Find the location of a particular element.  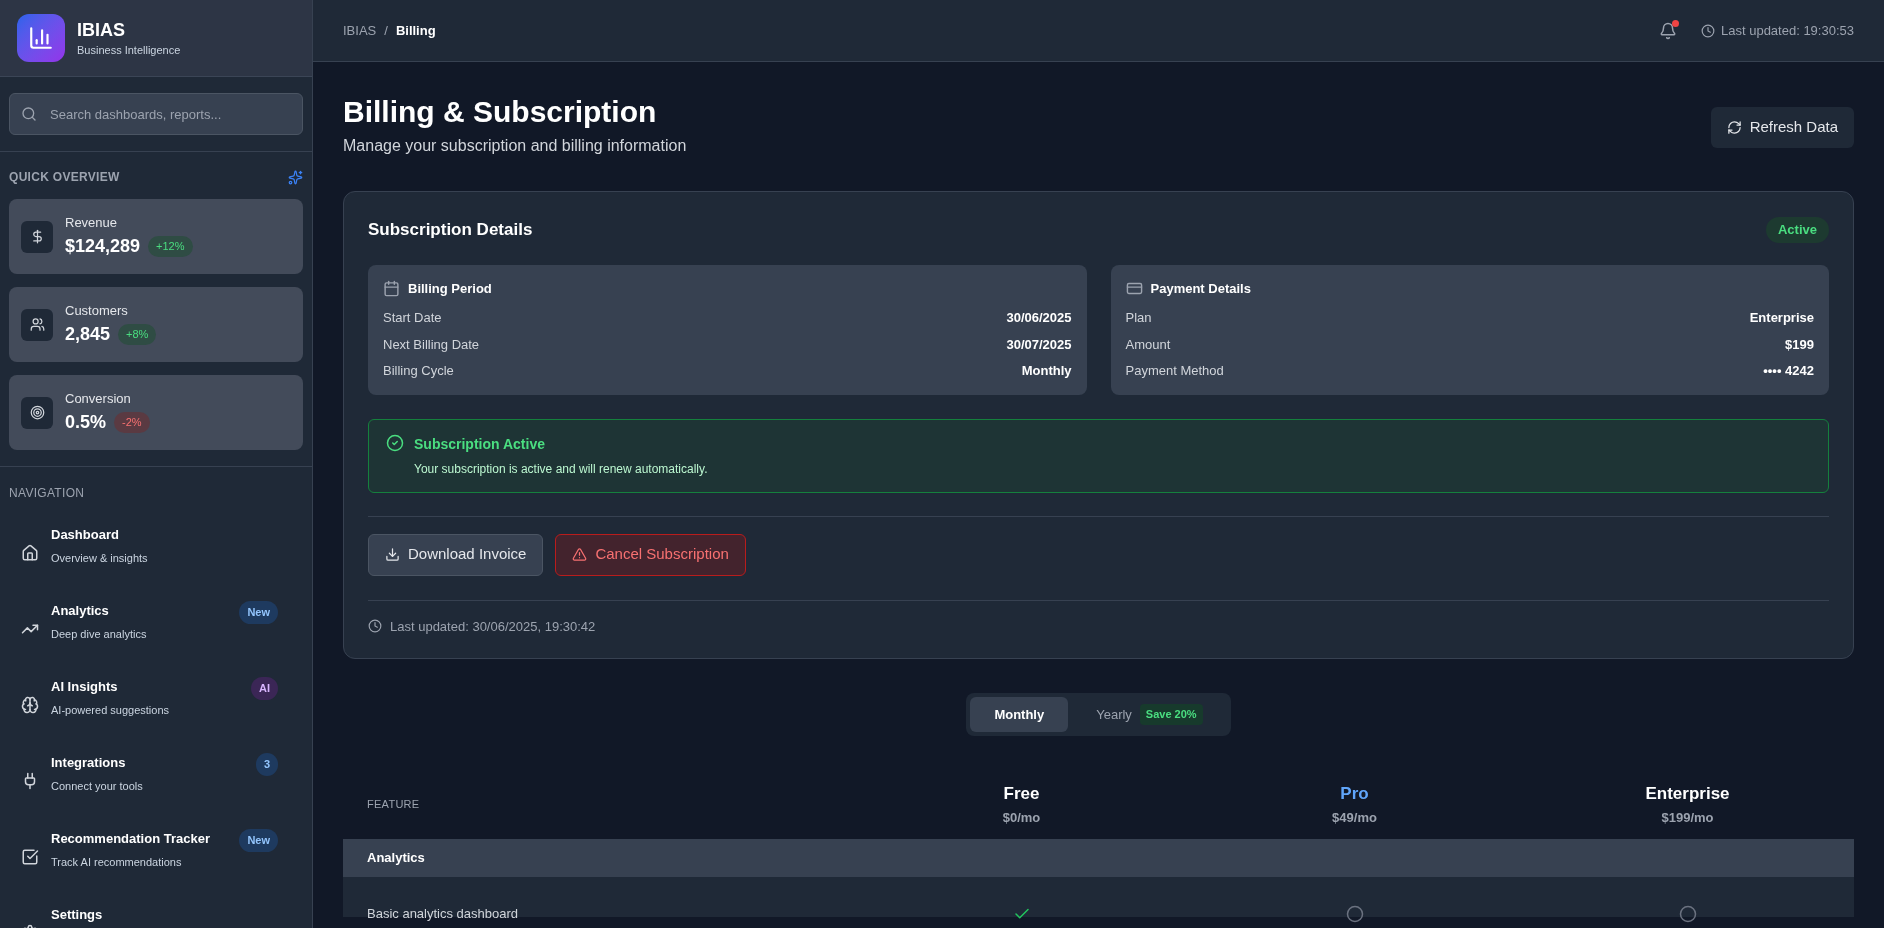

save-badge: Save 20% is located at coordinates (1171, 714).